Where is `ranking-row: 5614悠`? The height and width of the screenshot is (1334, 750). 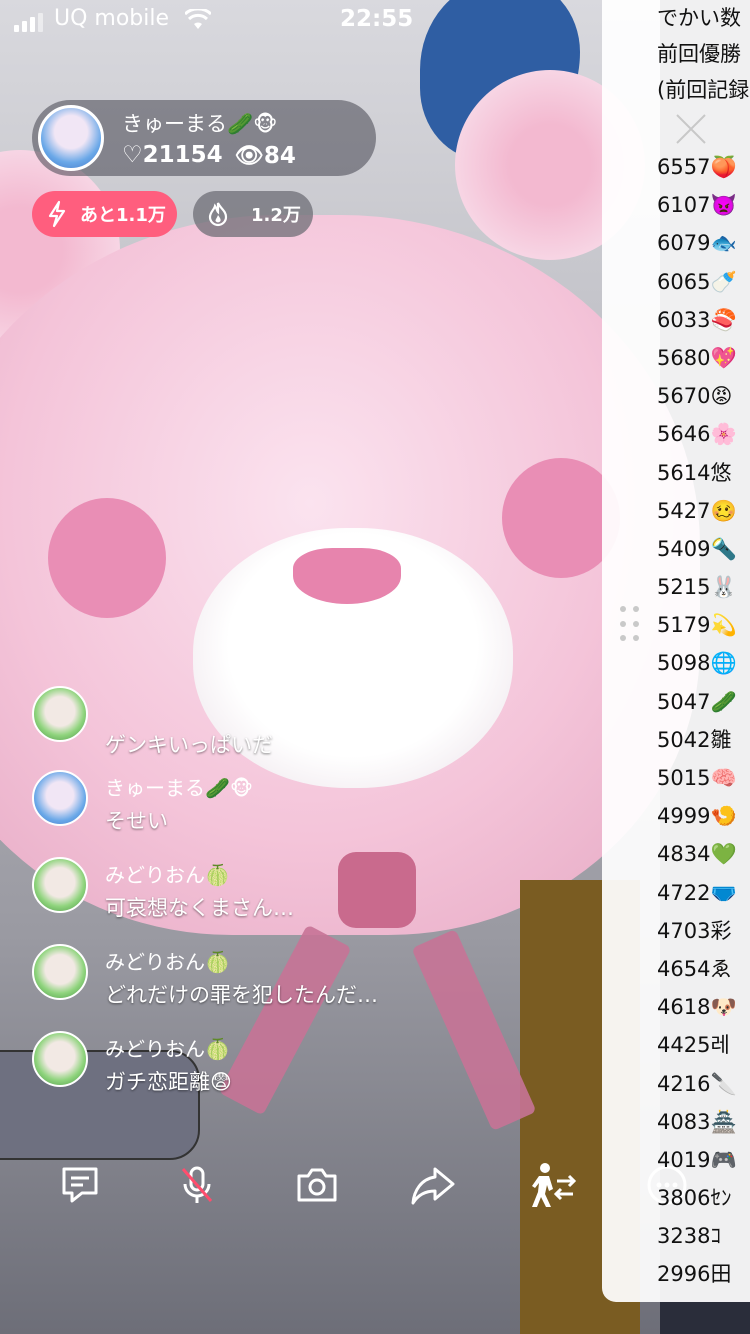
ranking-row: 5614悠 is located at coordinates (694, 472).